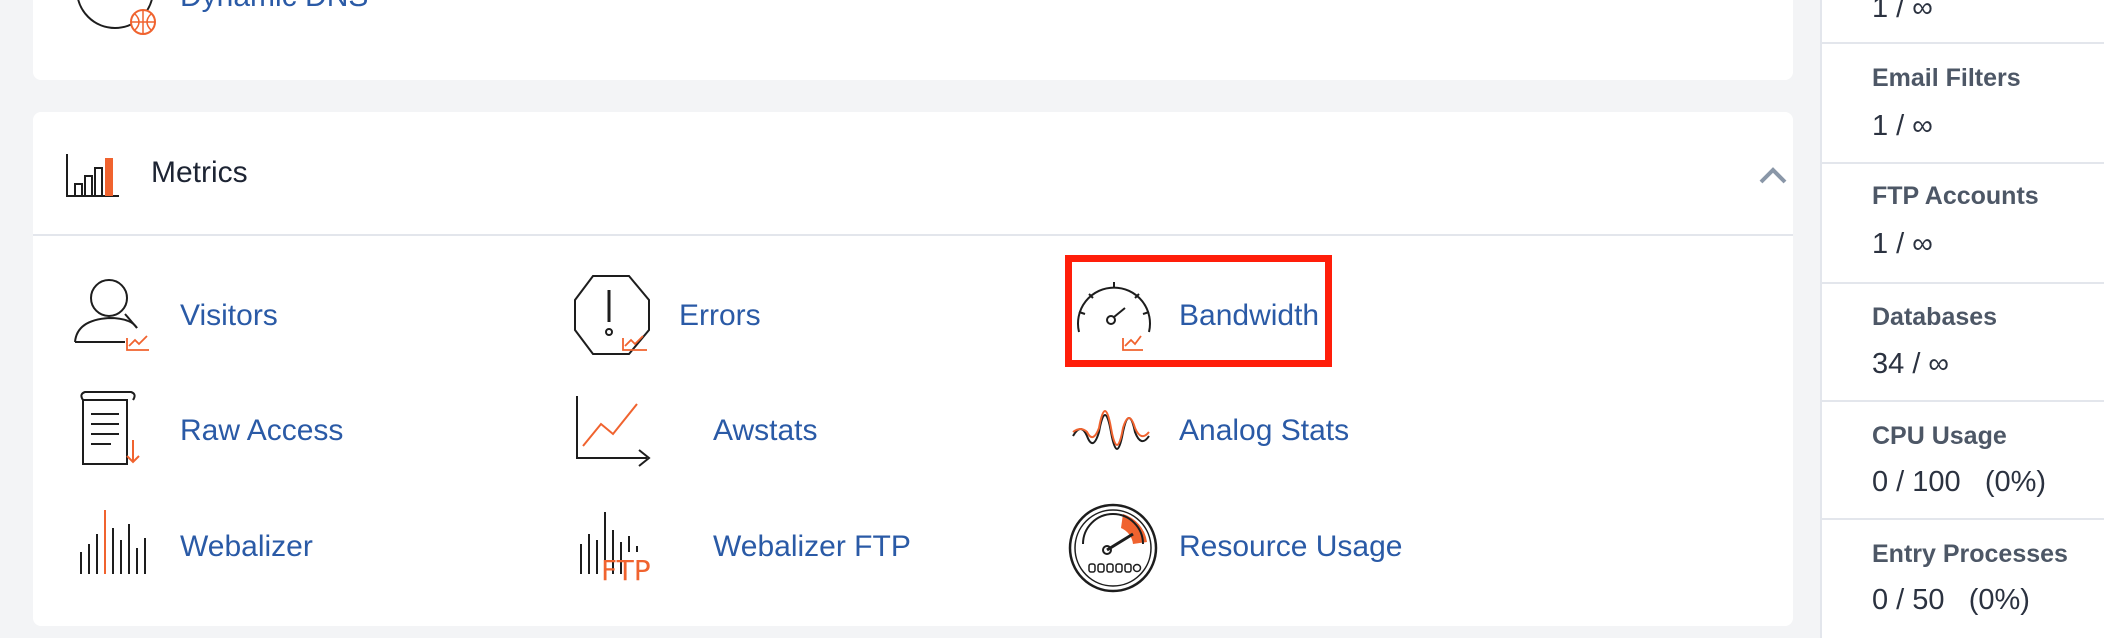  What do you see at coordinates (92, 175) in the screenshot?
I see `metrics-icon` at bounding box center [92, 175].